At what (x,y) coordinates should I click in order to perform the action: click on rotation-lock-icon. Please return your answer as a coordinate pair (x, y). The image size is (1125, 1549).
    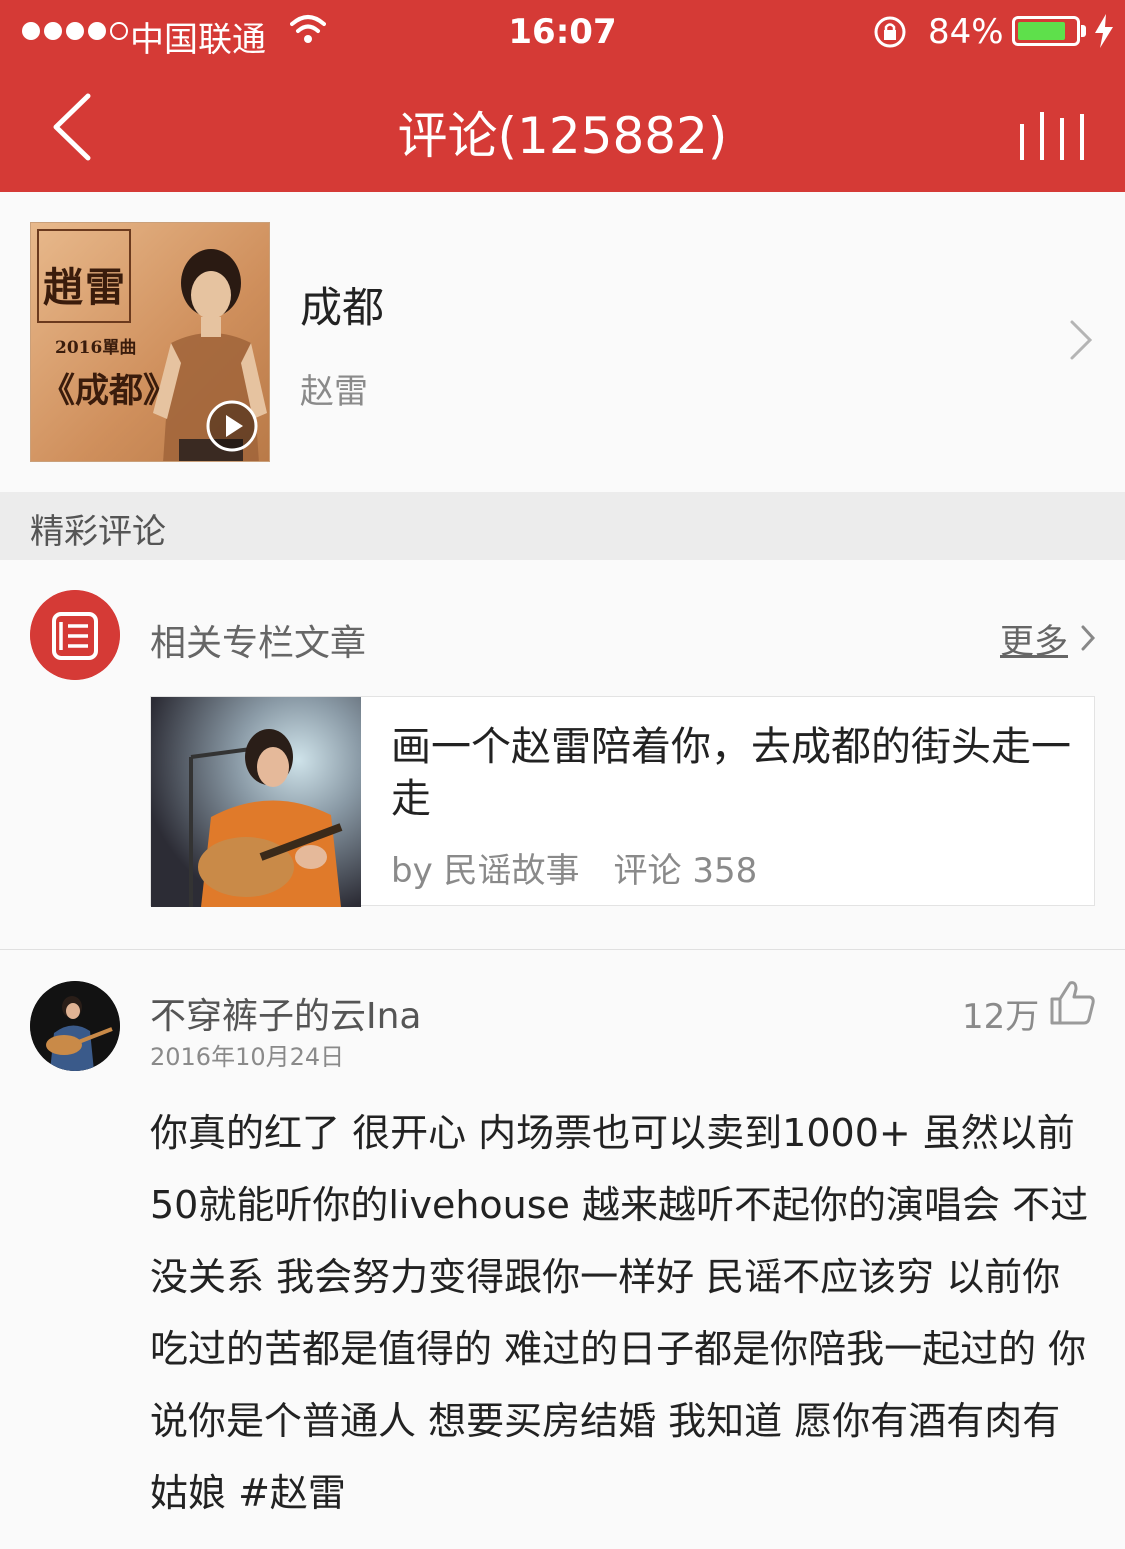
    Looking at the image, I should click on (890, 32).